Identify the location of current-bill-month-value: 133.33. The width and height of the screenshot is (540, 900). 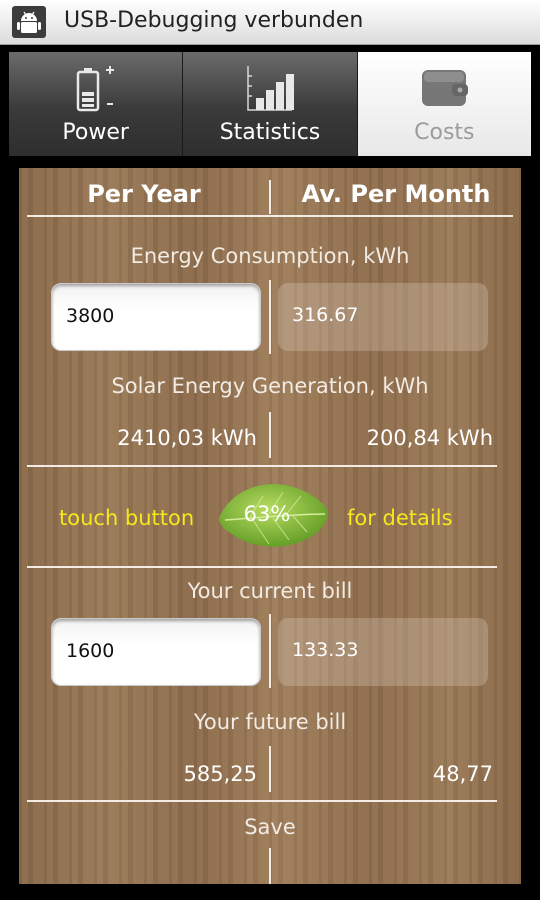
(325, 650).